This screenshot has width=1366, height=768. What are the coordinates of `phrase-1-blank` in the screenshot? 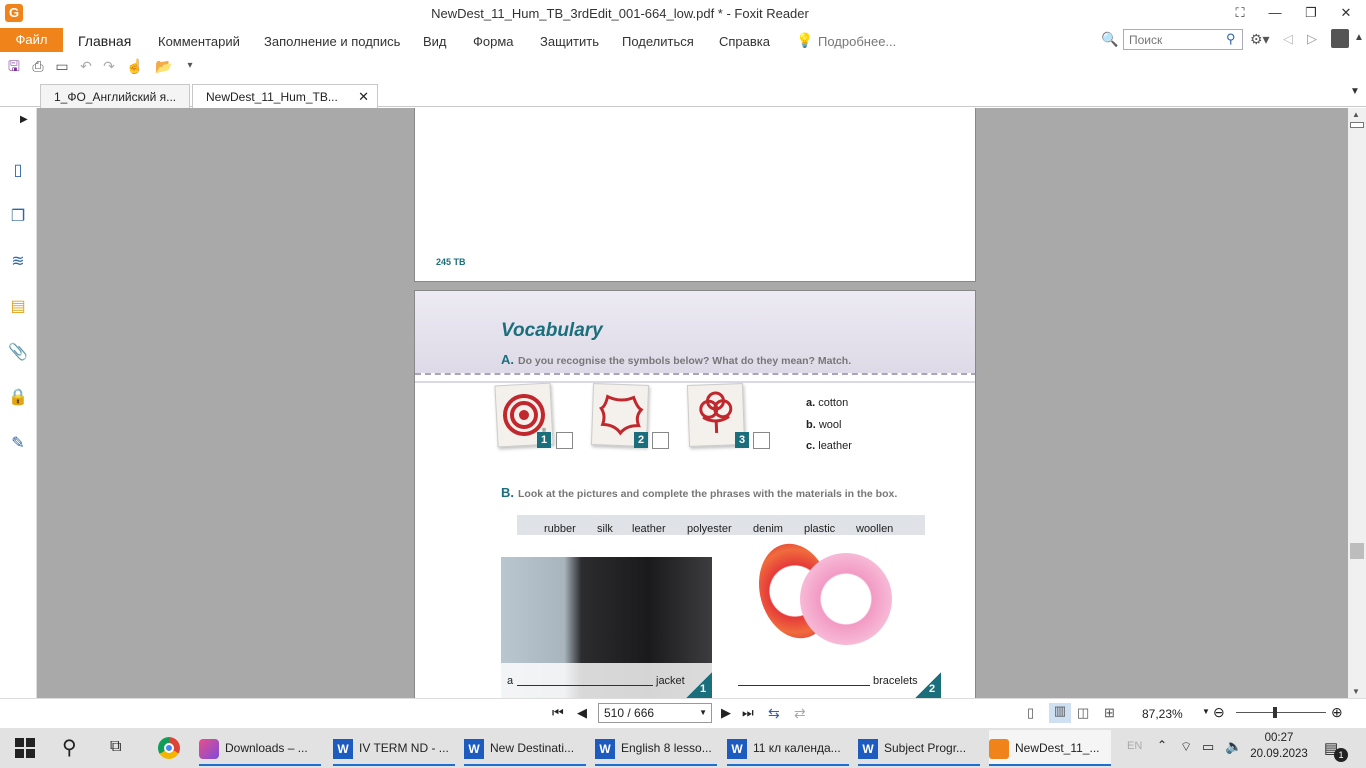 It's located at (585, 685).